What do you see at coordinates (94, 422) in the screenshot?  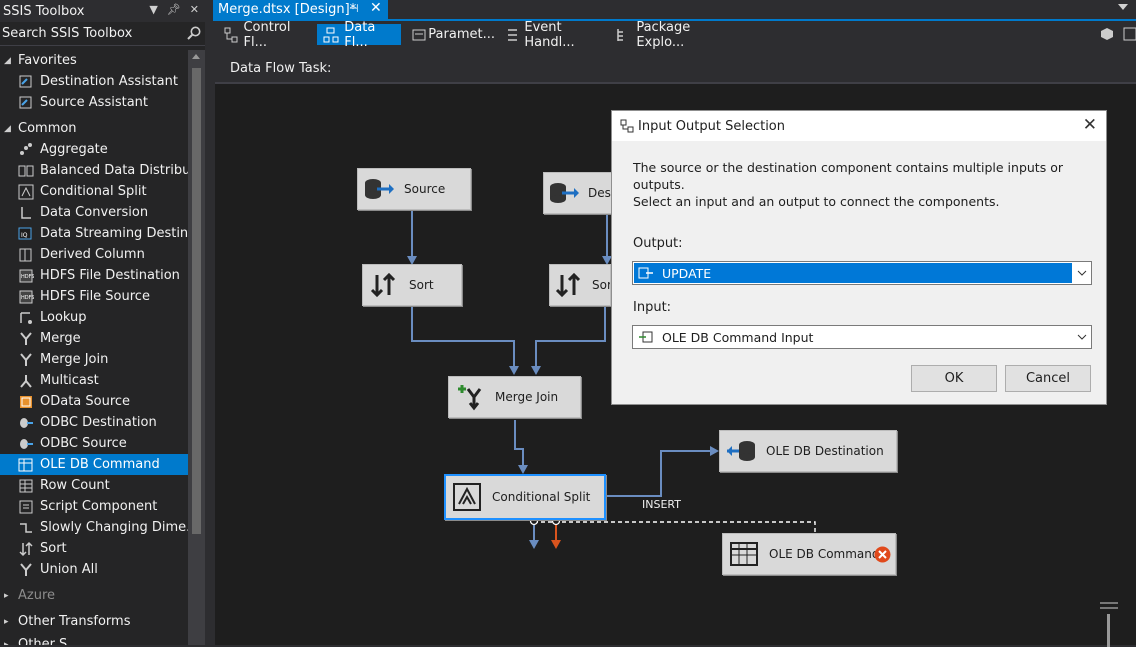 I see `toolbox-item-odbc-destination: ODBC Destination` at bounding box center [94, 422].